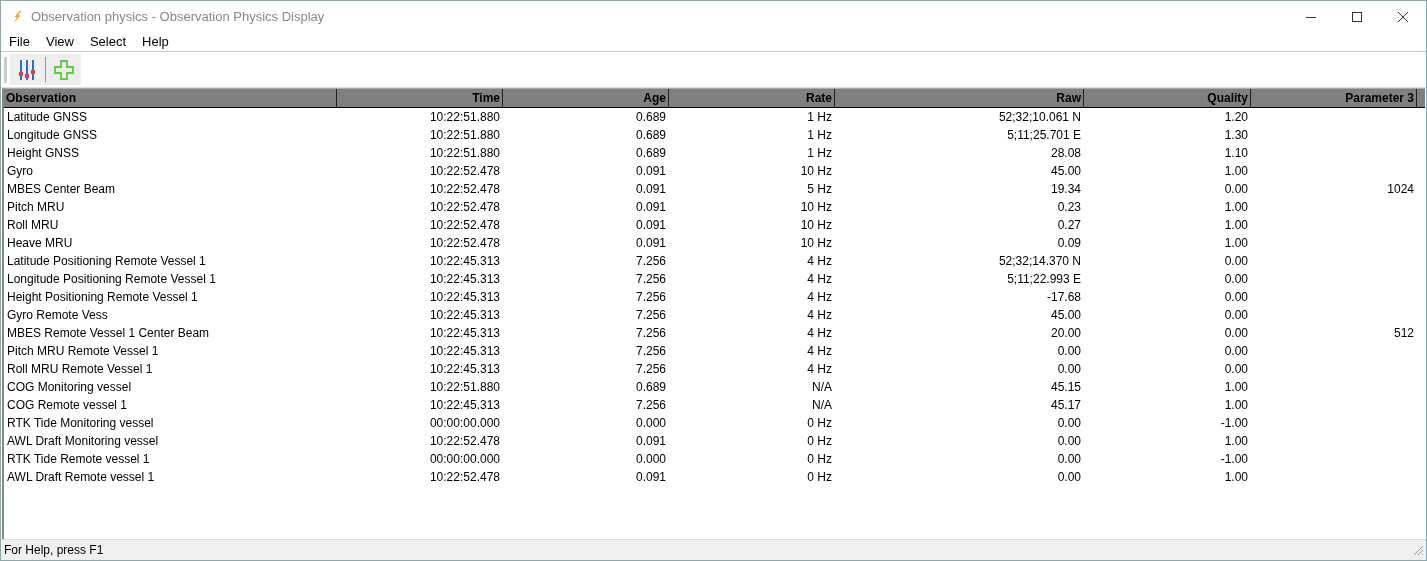 This screenshot has width=1427, height=561. Describe the element at coordinates (155, 41) in the screenshot. I see `menu-item: Help` at that location.